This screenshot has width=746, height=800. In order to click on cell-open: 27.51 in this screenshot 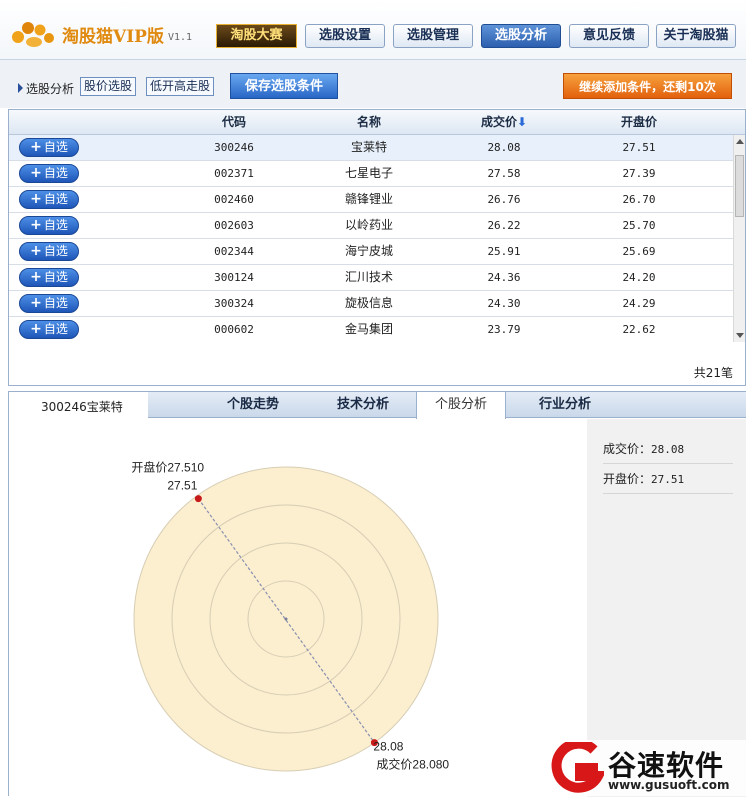, I will do `click(639, 147)`.